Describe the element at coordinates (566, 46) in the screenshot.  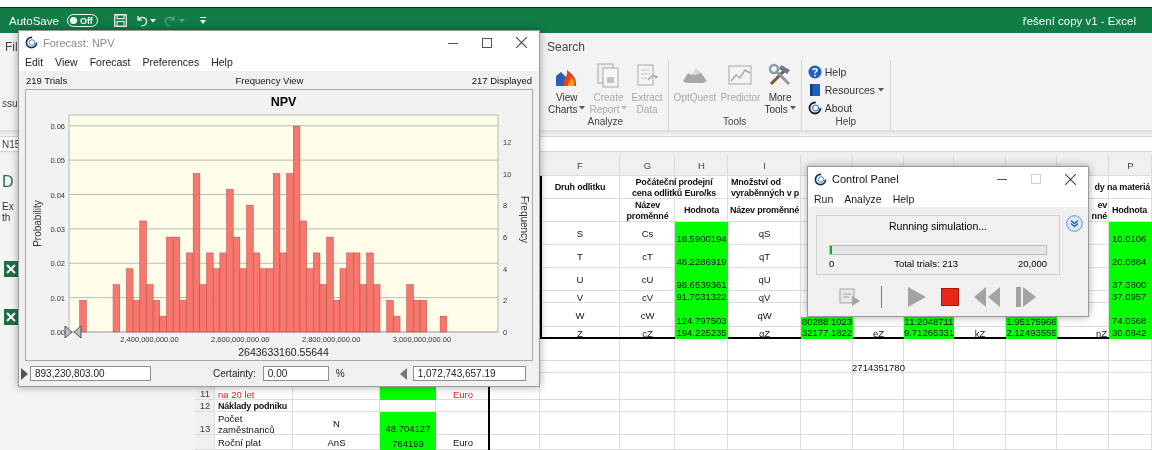
I see `search-label: Search` at that location.